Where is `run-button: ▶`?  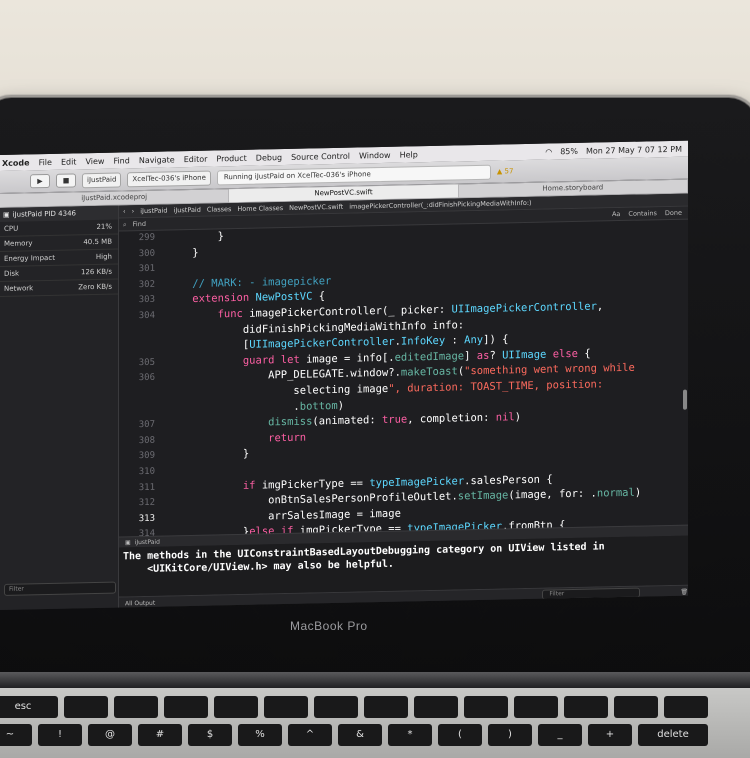
run-button: ▶ is located at coordinates (40, 181).